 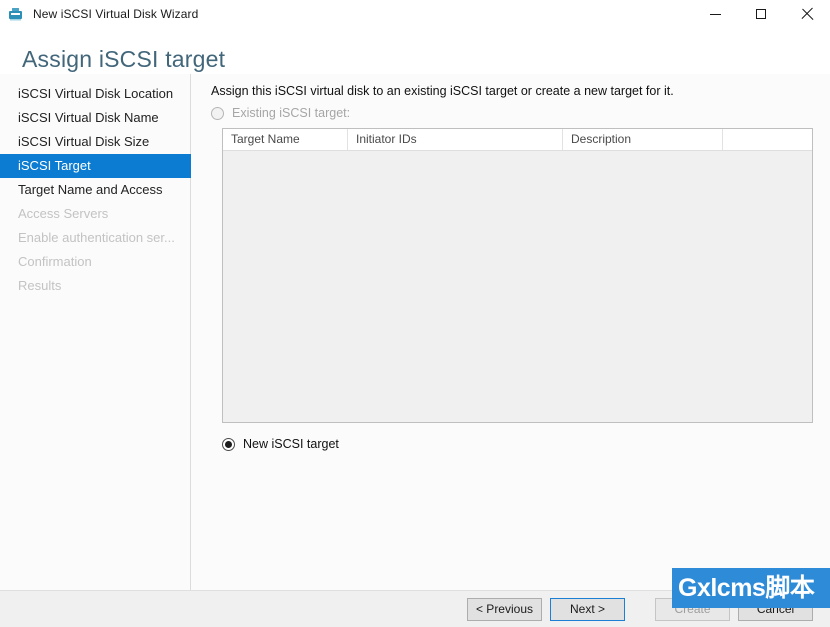 I want to click on maximize-button, so click(x=761, y=14).